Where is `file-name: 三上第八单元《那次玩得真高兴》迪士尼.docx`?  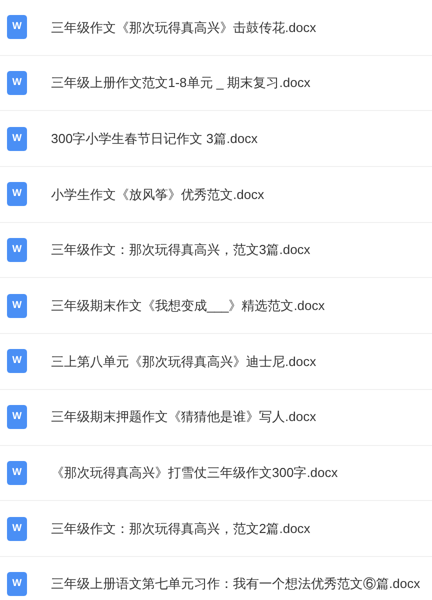
file-name: 三上第八单元《那次玩得真高兴》迪士尼.docx is located at coordinates (183, 362).